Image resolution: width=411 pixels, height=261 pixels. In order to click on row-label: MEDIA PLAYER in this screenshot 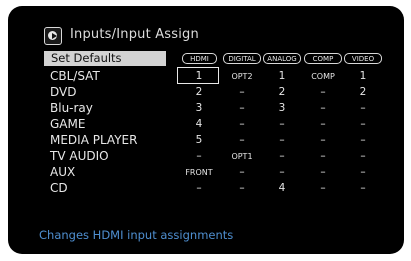, I will do `click(93, 140)`.